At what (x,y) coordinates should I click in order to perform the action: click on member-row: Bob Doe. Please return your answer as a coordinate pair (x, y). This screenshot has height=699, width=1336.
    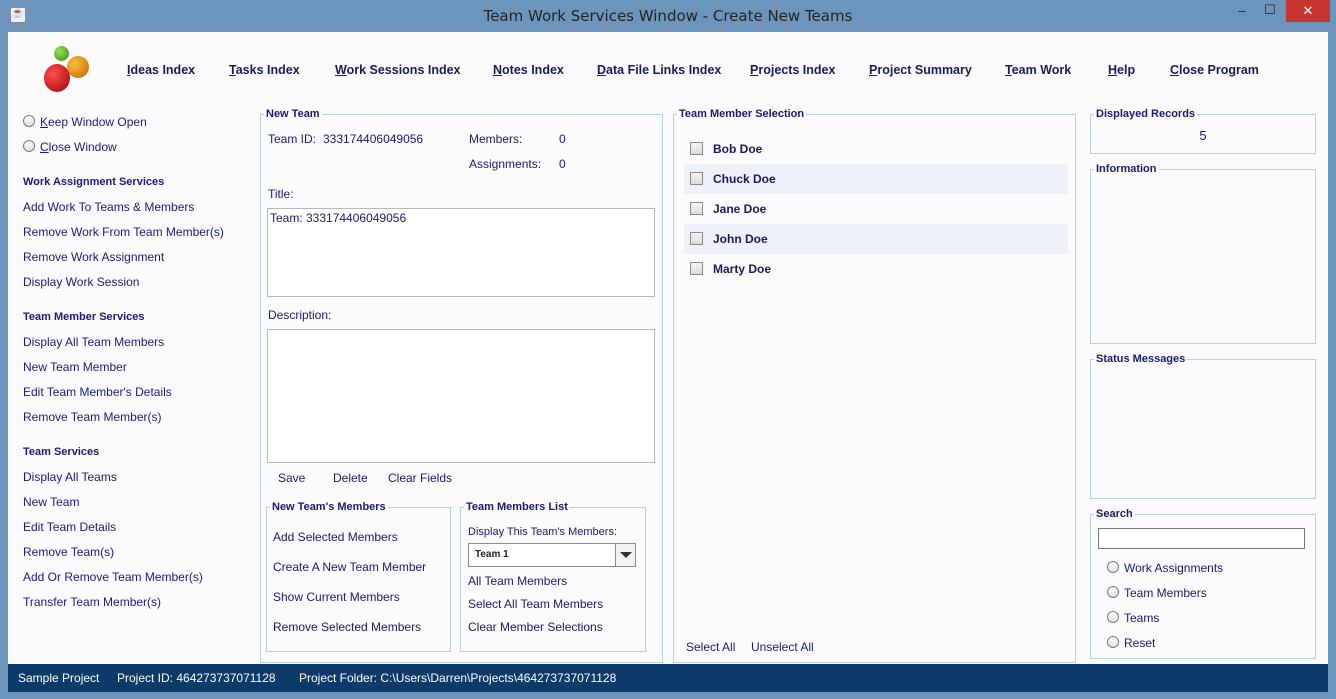
    Looking at the image, I should click on (876, 149).